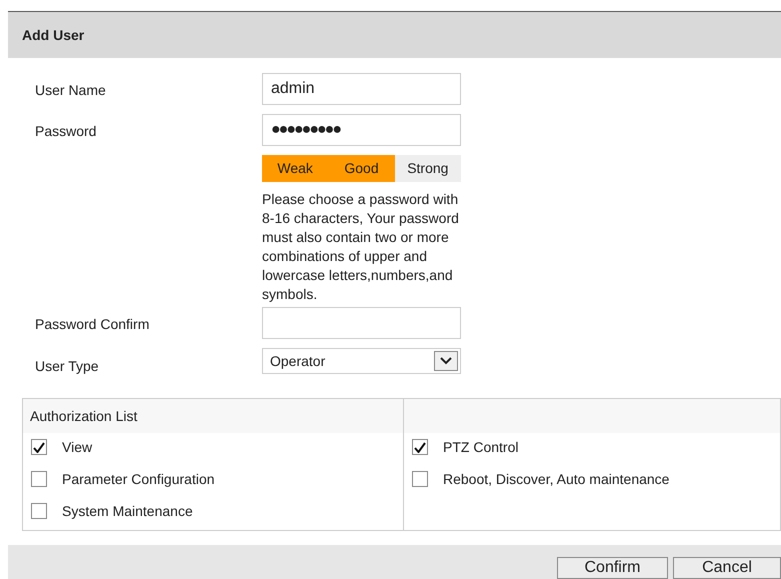 Image resolution: width=781 pixels, height=579 pixels. Describe the element at coordinates (596, 447) in the screenshot. I see `checkbox-option: PTZ Control` at that location.